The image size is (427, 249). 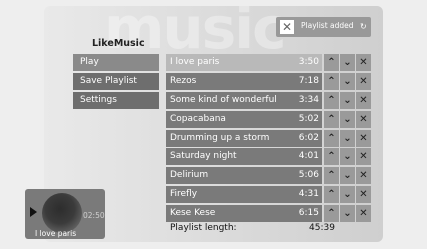 I want to click on track-title: Firefly, so click(x=184, y=194).